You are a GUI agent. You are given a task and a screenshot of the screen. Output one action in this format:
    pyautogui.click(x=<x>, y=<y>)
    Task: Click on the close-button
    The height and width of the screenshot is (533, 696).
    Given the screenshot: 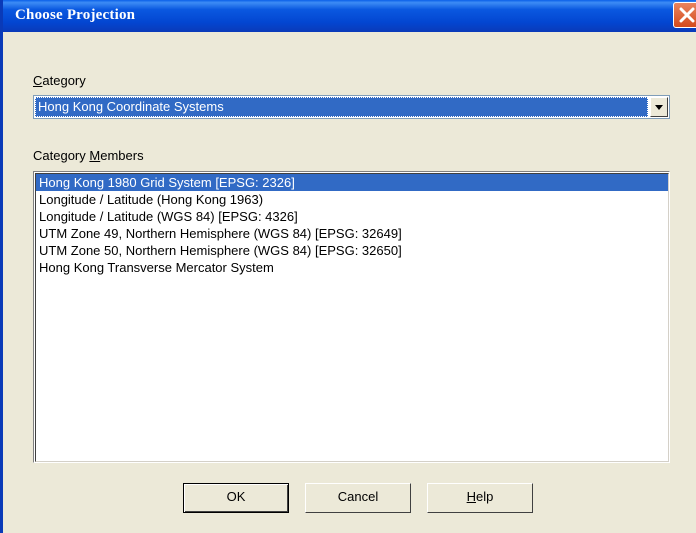 What is the action you would take?
    pyautogui.click(x=684, y=15)
    